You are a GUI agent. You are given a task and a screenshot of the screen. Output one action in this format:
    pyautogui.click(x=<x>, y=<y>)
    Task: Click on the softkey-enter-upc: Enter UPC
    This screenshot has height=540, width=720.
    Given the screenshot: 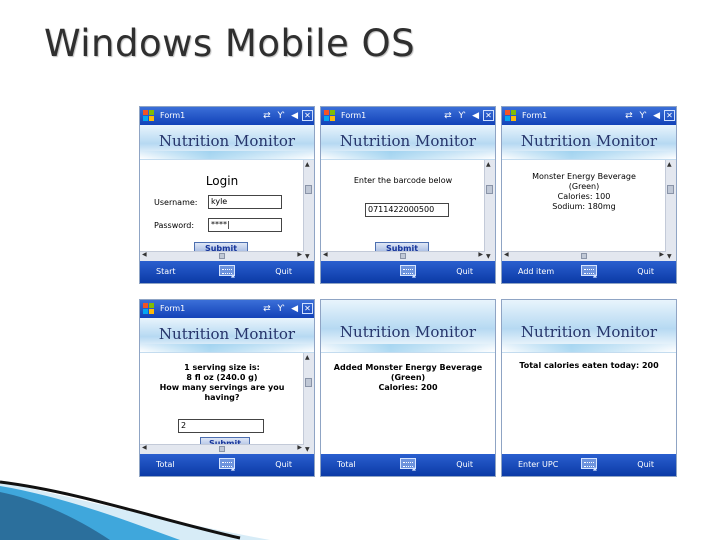 What is the action you would take?
    pyautogui.click(x=538, y=464)
    